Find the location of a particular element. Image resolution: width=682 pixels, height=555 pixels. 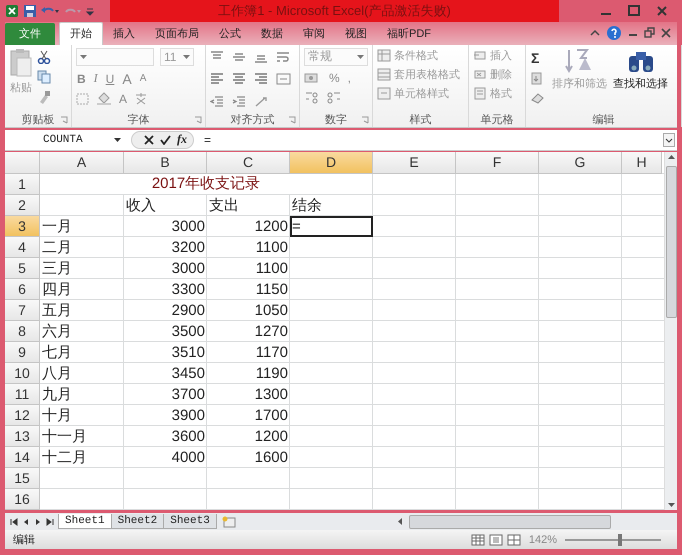

row-header: 16 is located at coordinates (22, 499).